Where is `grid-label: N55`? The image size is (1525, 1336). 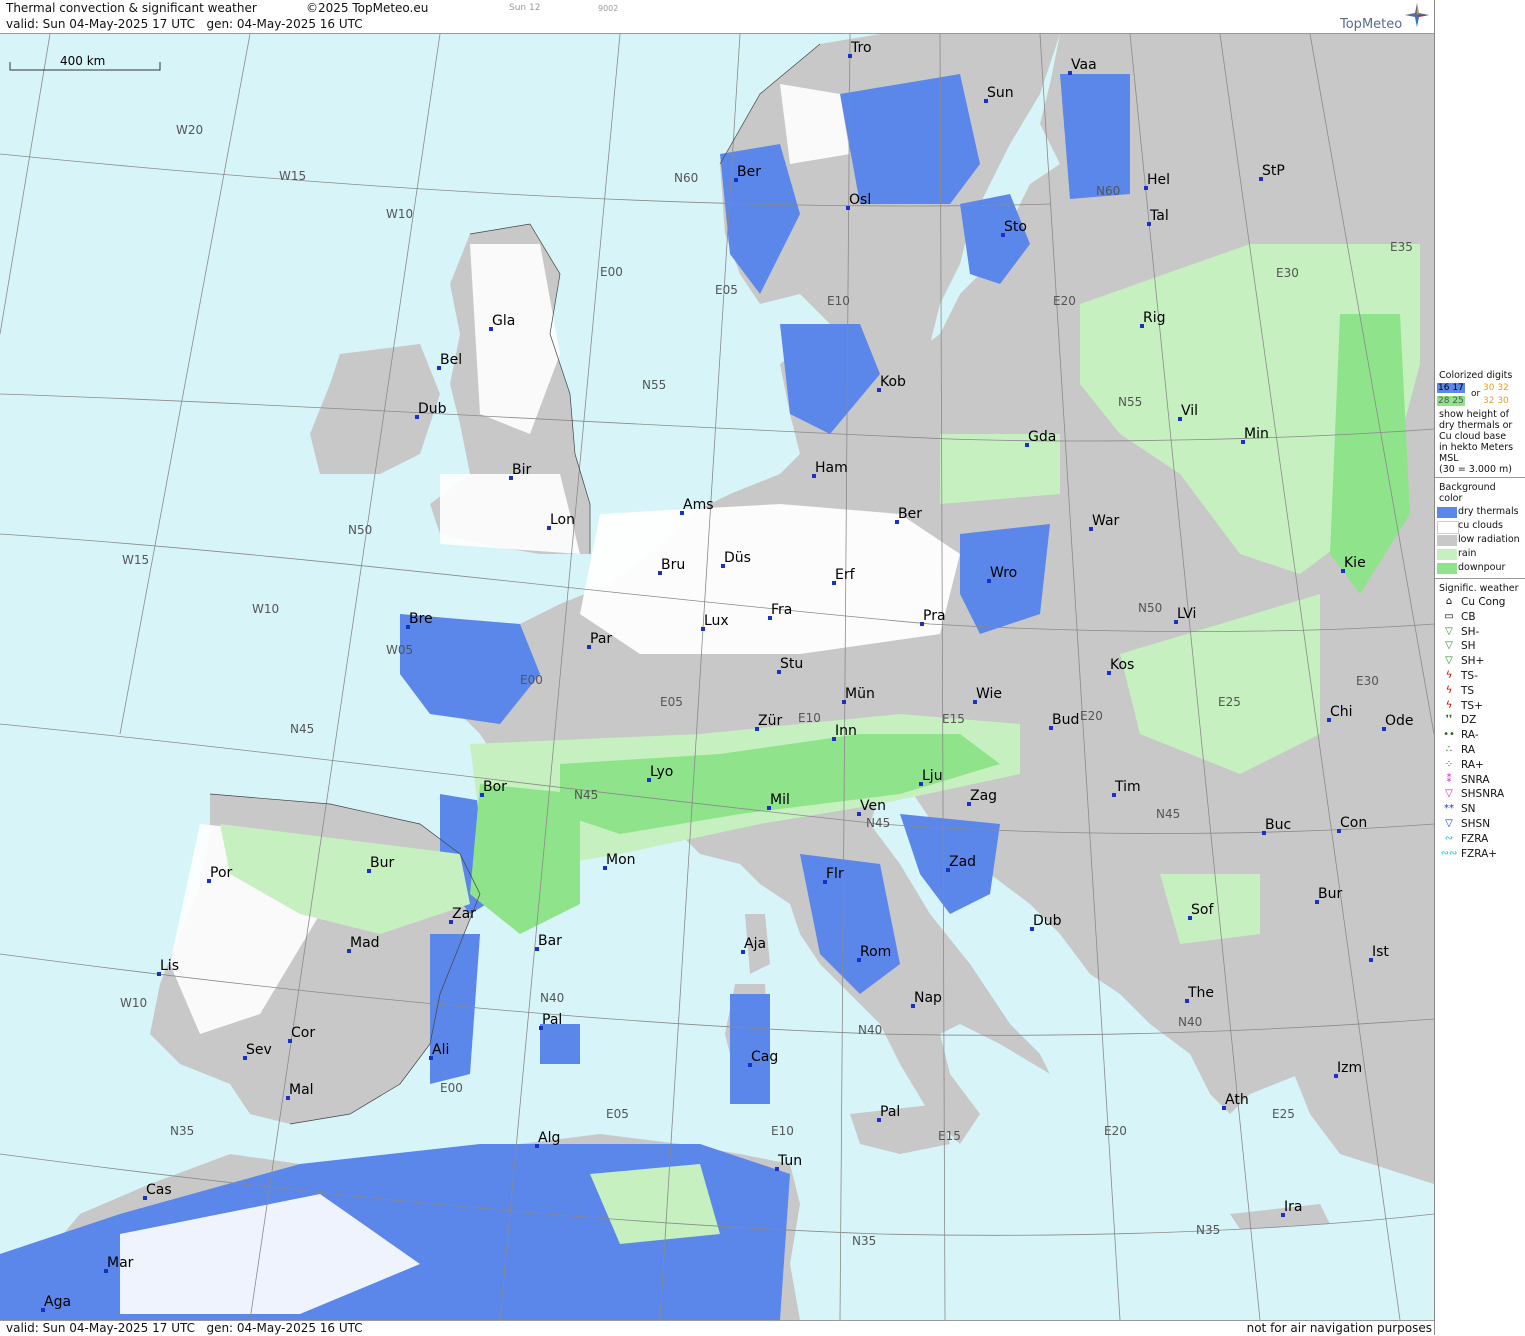 grid-label: N55 is located at coordinates (1130, 402).